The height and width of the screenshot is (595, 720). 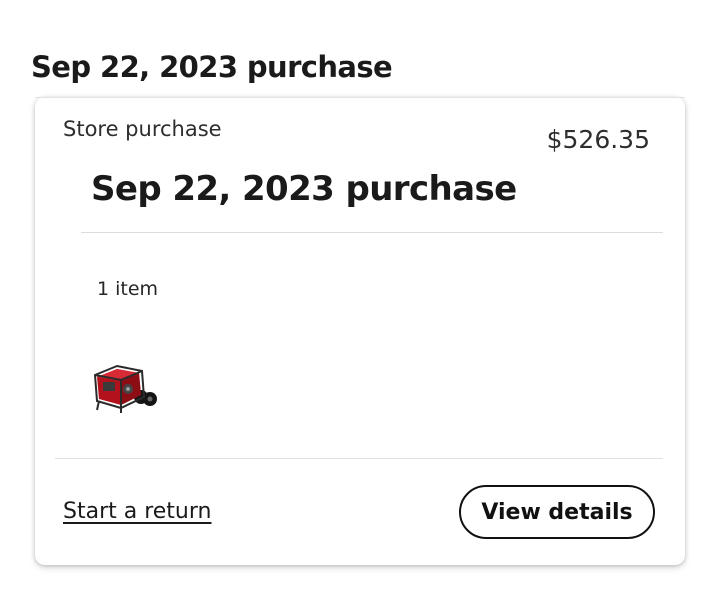 What do you see at coordinates (360, 97) in the screenshot?
I see `card-top-border` at bounding box center [360, 97].